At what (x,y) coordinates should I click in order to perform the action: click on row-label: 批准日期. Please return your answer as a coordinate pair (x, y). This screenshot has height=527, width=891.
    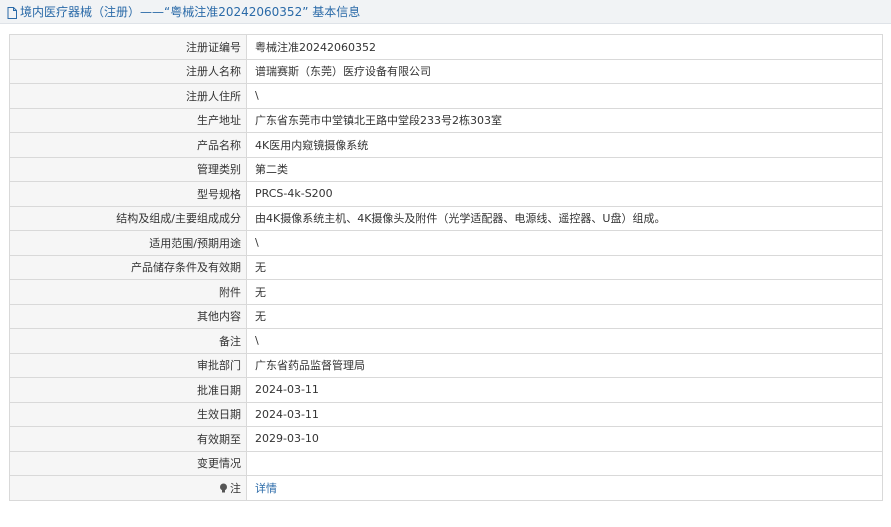
    Looking at the image, I should click on (128, 390).